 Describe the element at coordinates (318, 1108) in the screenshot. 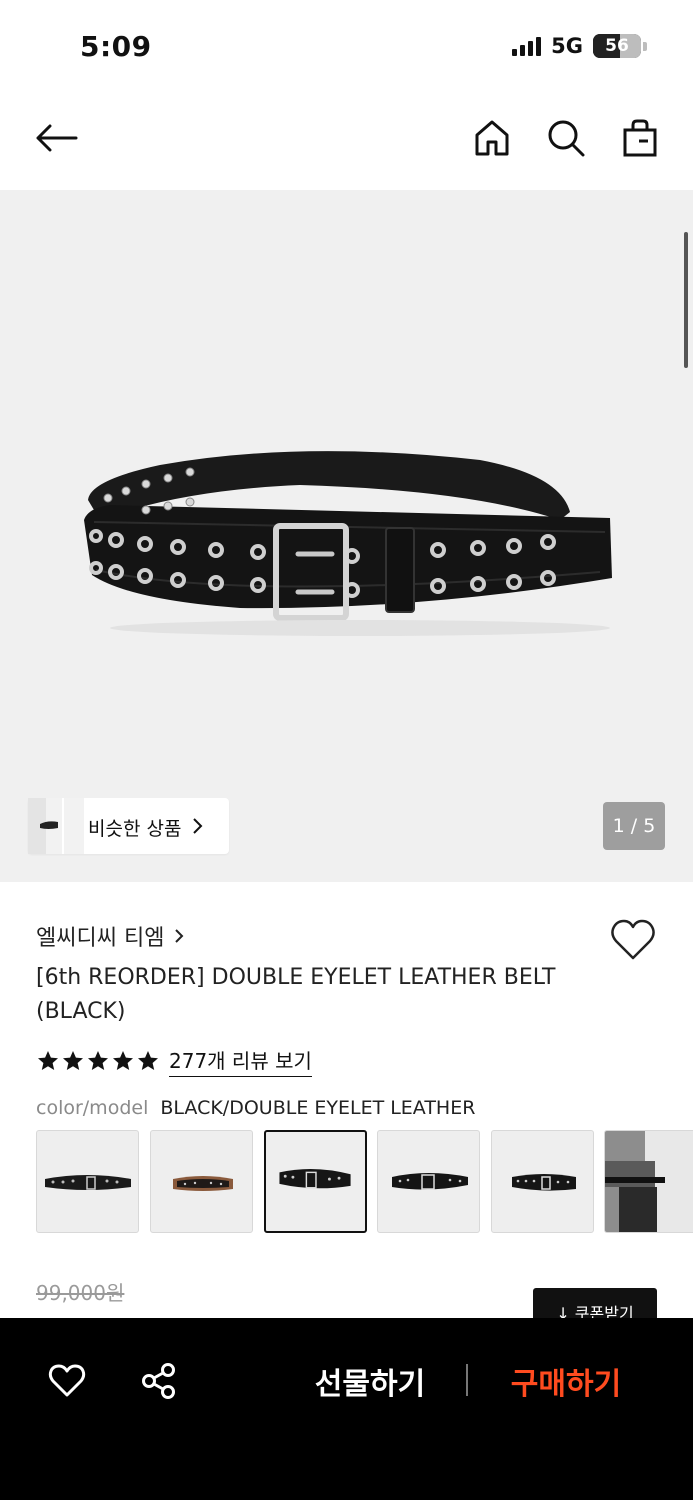

I see `option-value: BLACK/DOUBLE EYELET LEATHER` at that location.